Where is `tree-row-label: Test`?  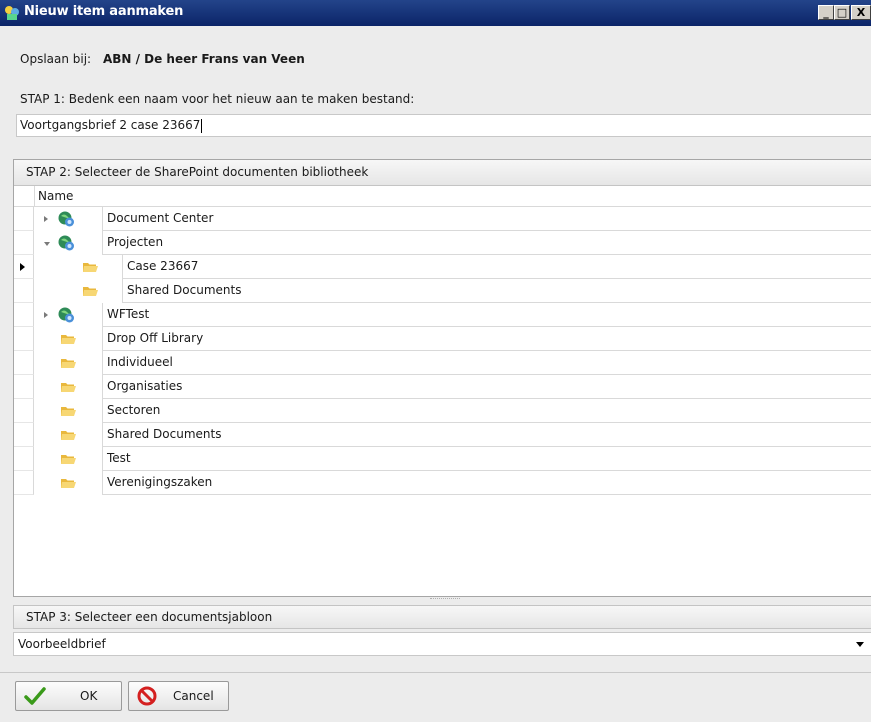
tree-row-label: Test is located at coordinates (486, 459).